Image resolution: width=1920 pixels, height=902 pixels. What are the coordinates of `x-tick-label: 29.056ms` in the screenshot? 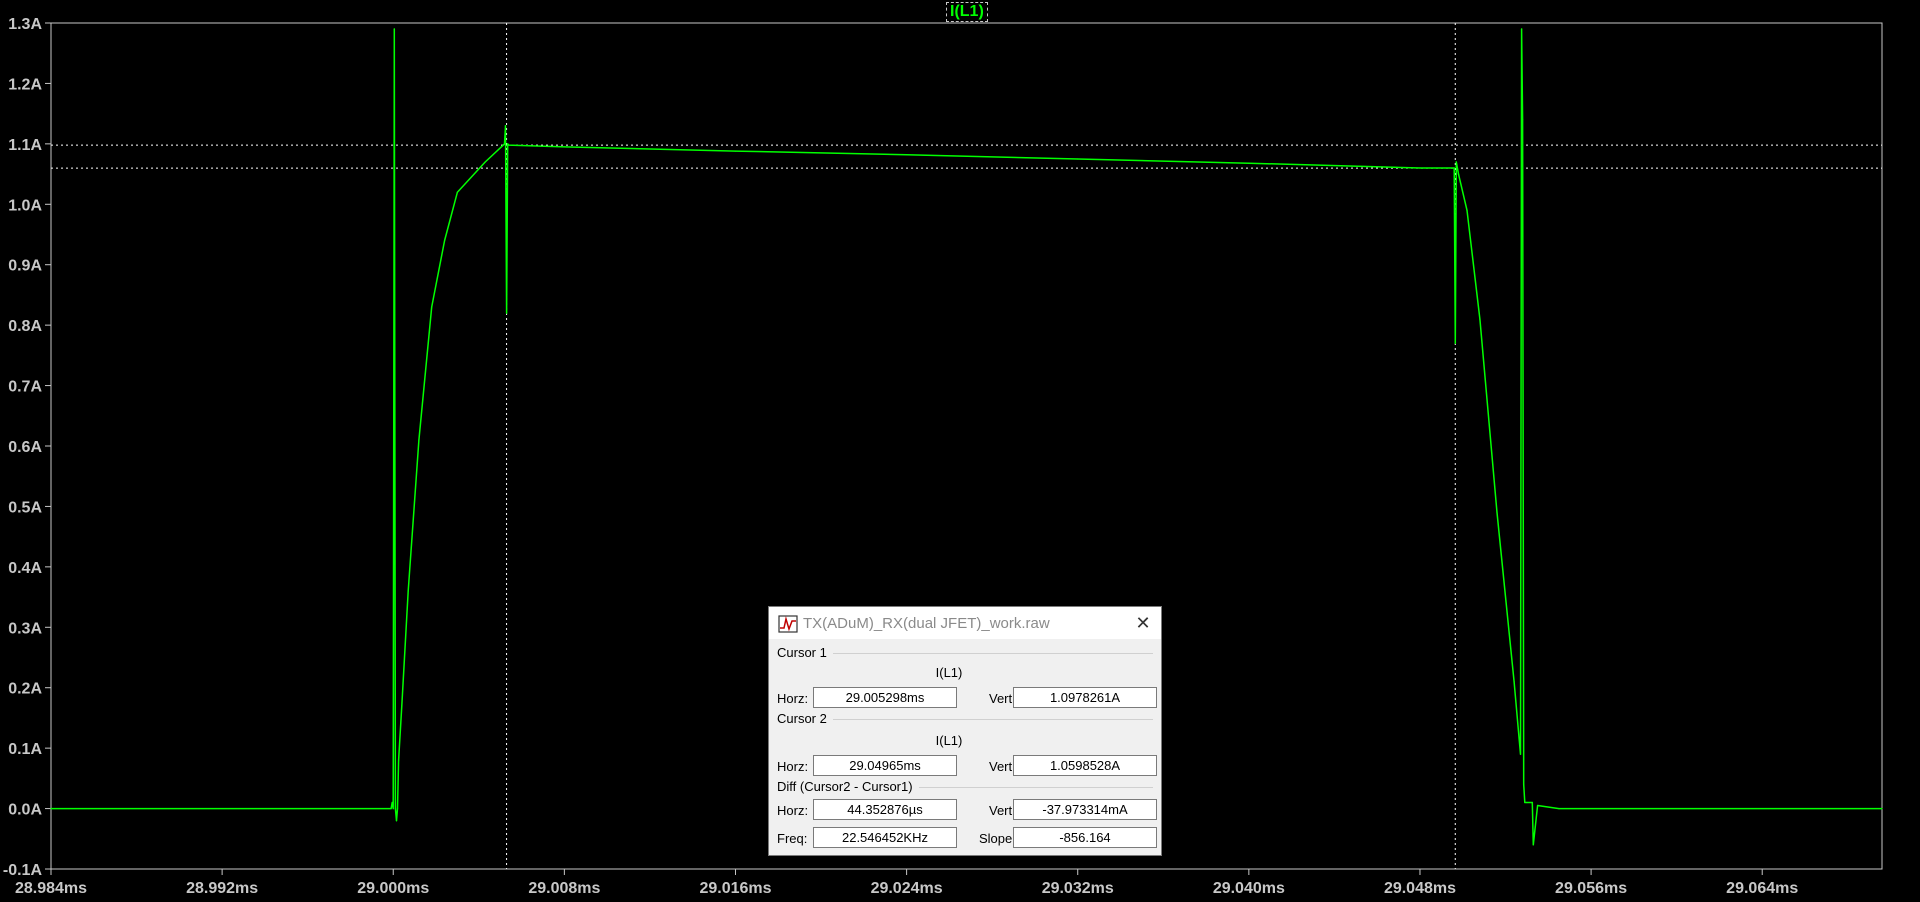 It's located at (1591, 888).